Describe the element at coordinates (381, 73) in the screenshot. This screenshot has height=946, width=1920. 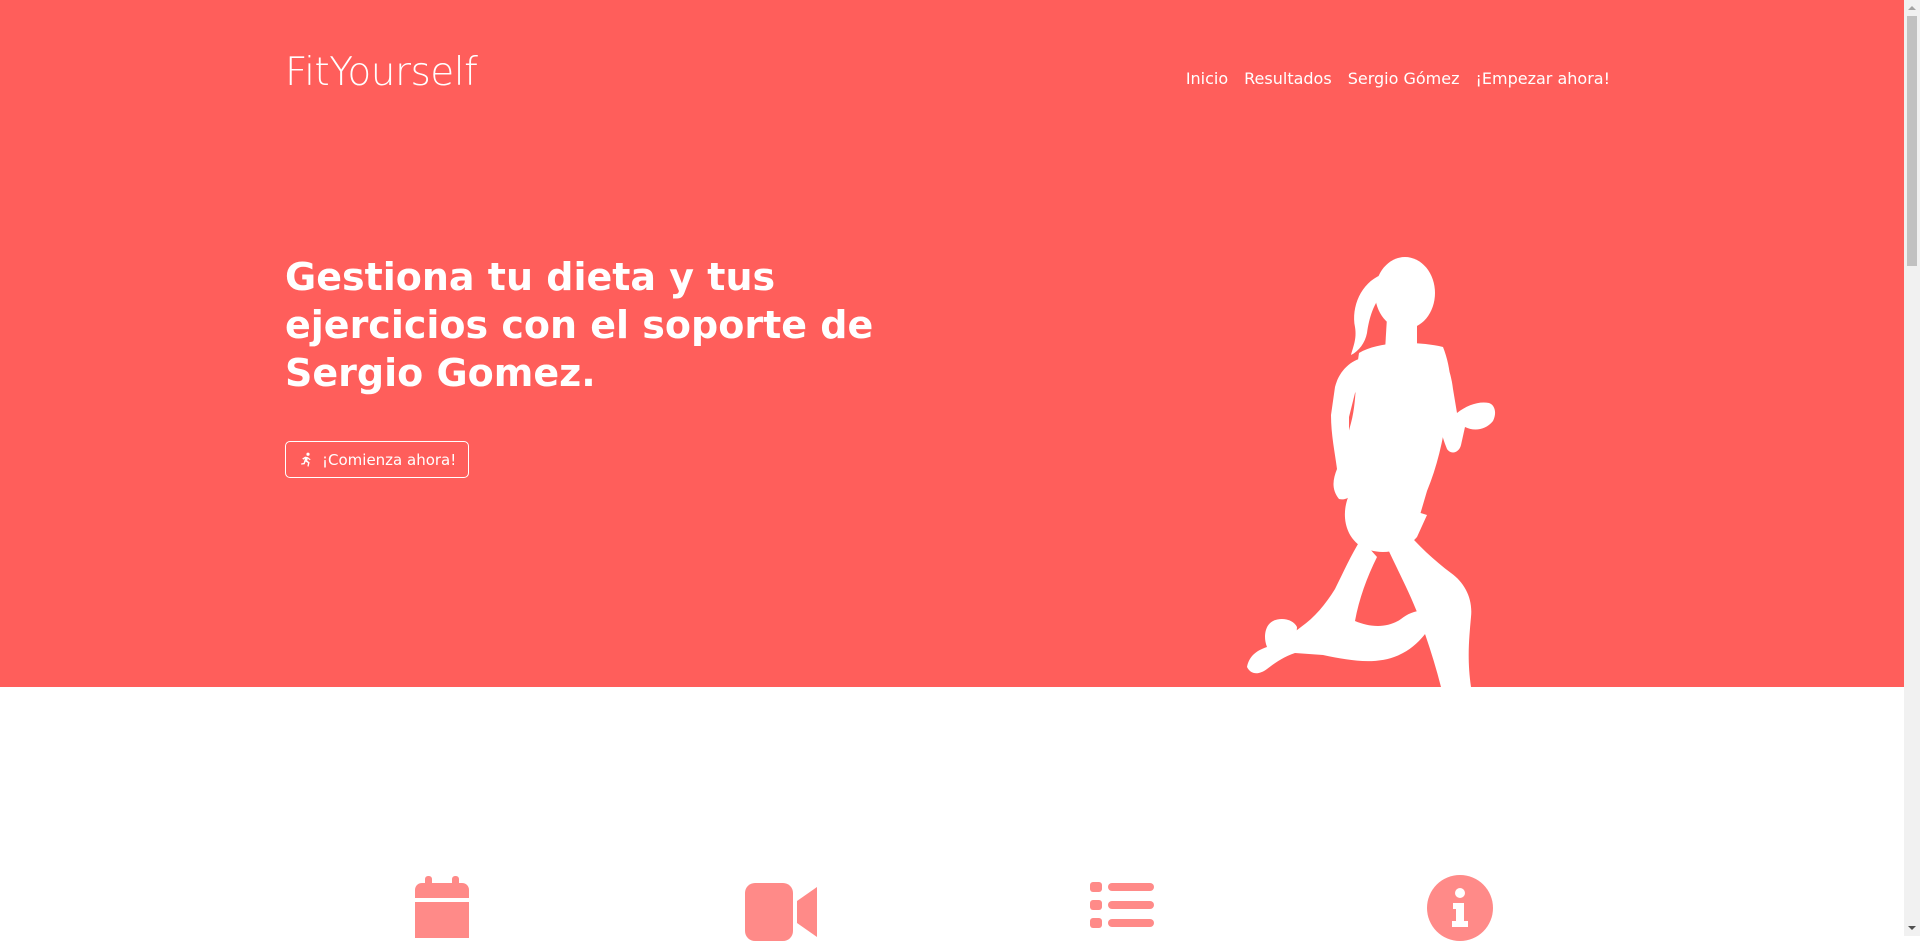
I see `brand-logo: FitYourself` at that location.